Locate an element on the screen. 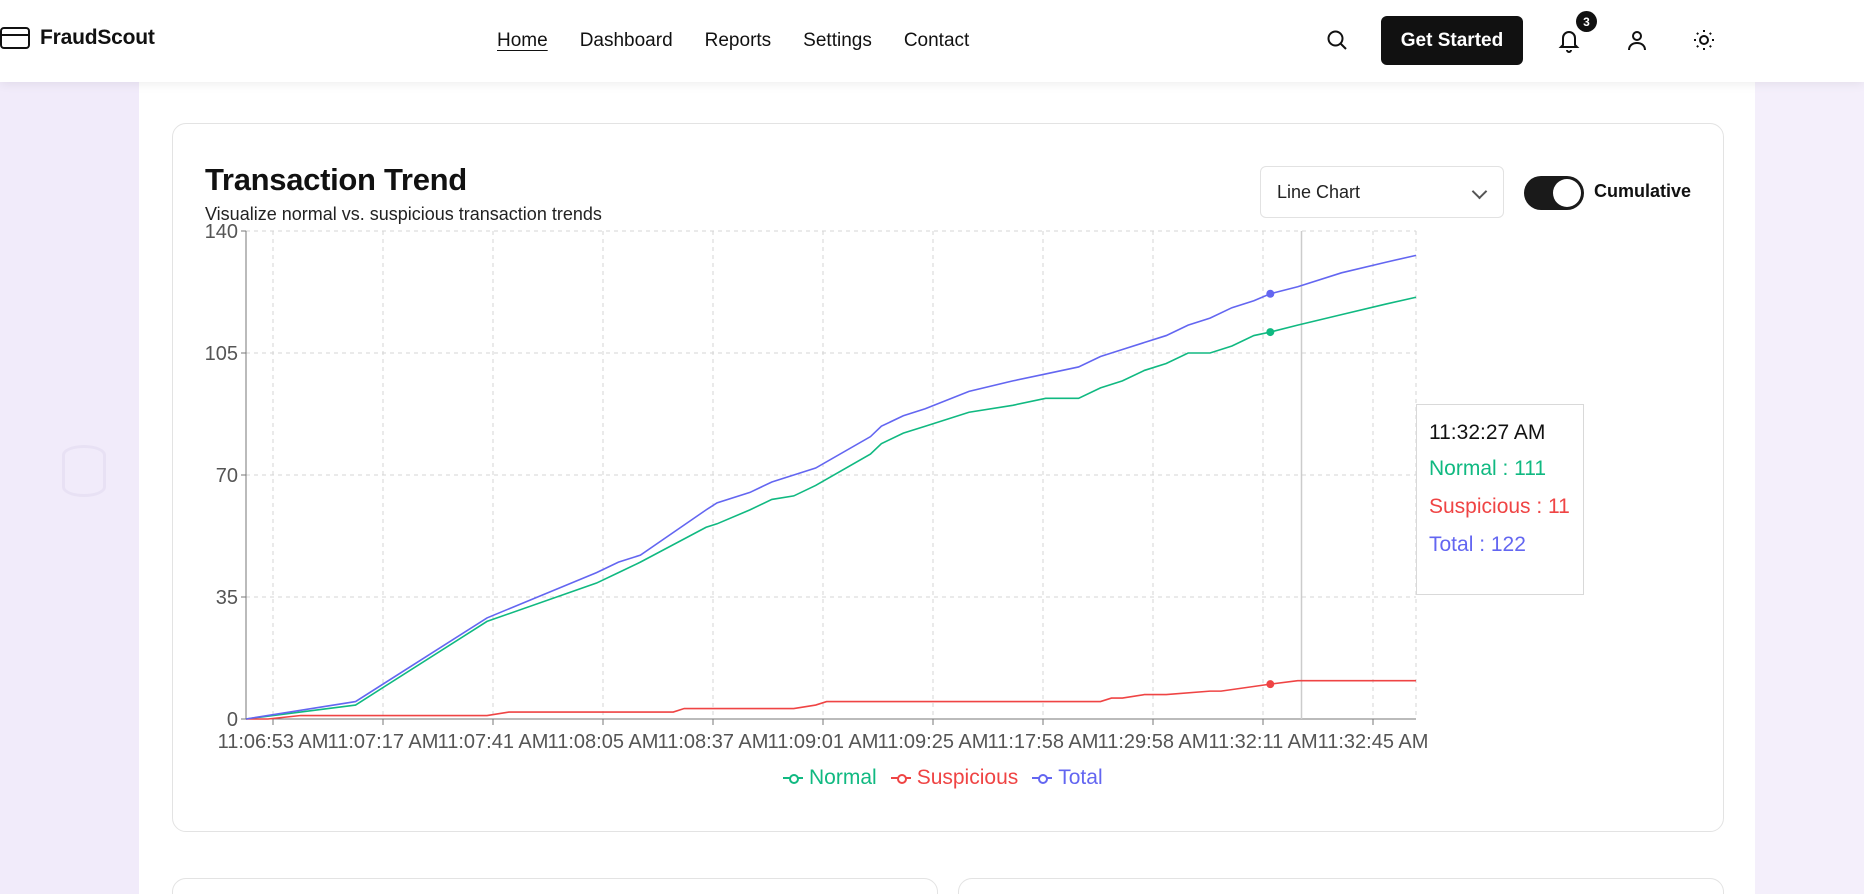 This screenshot has height=894, width=1864. sun-icon is located at coordinates (1704, 40).